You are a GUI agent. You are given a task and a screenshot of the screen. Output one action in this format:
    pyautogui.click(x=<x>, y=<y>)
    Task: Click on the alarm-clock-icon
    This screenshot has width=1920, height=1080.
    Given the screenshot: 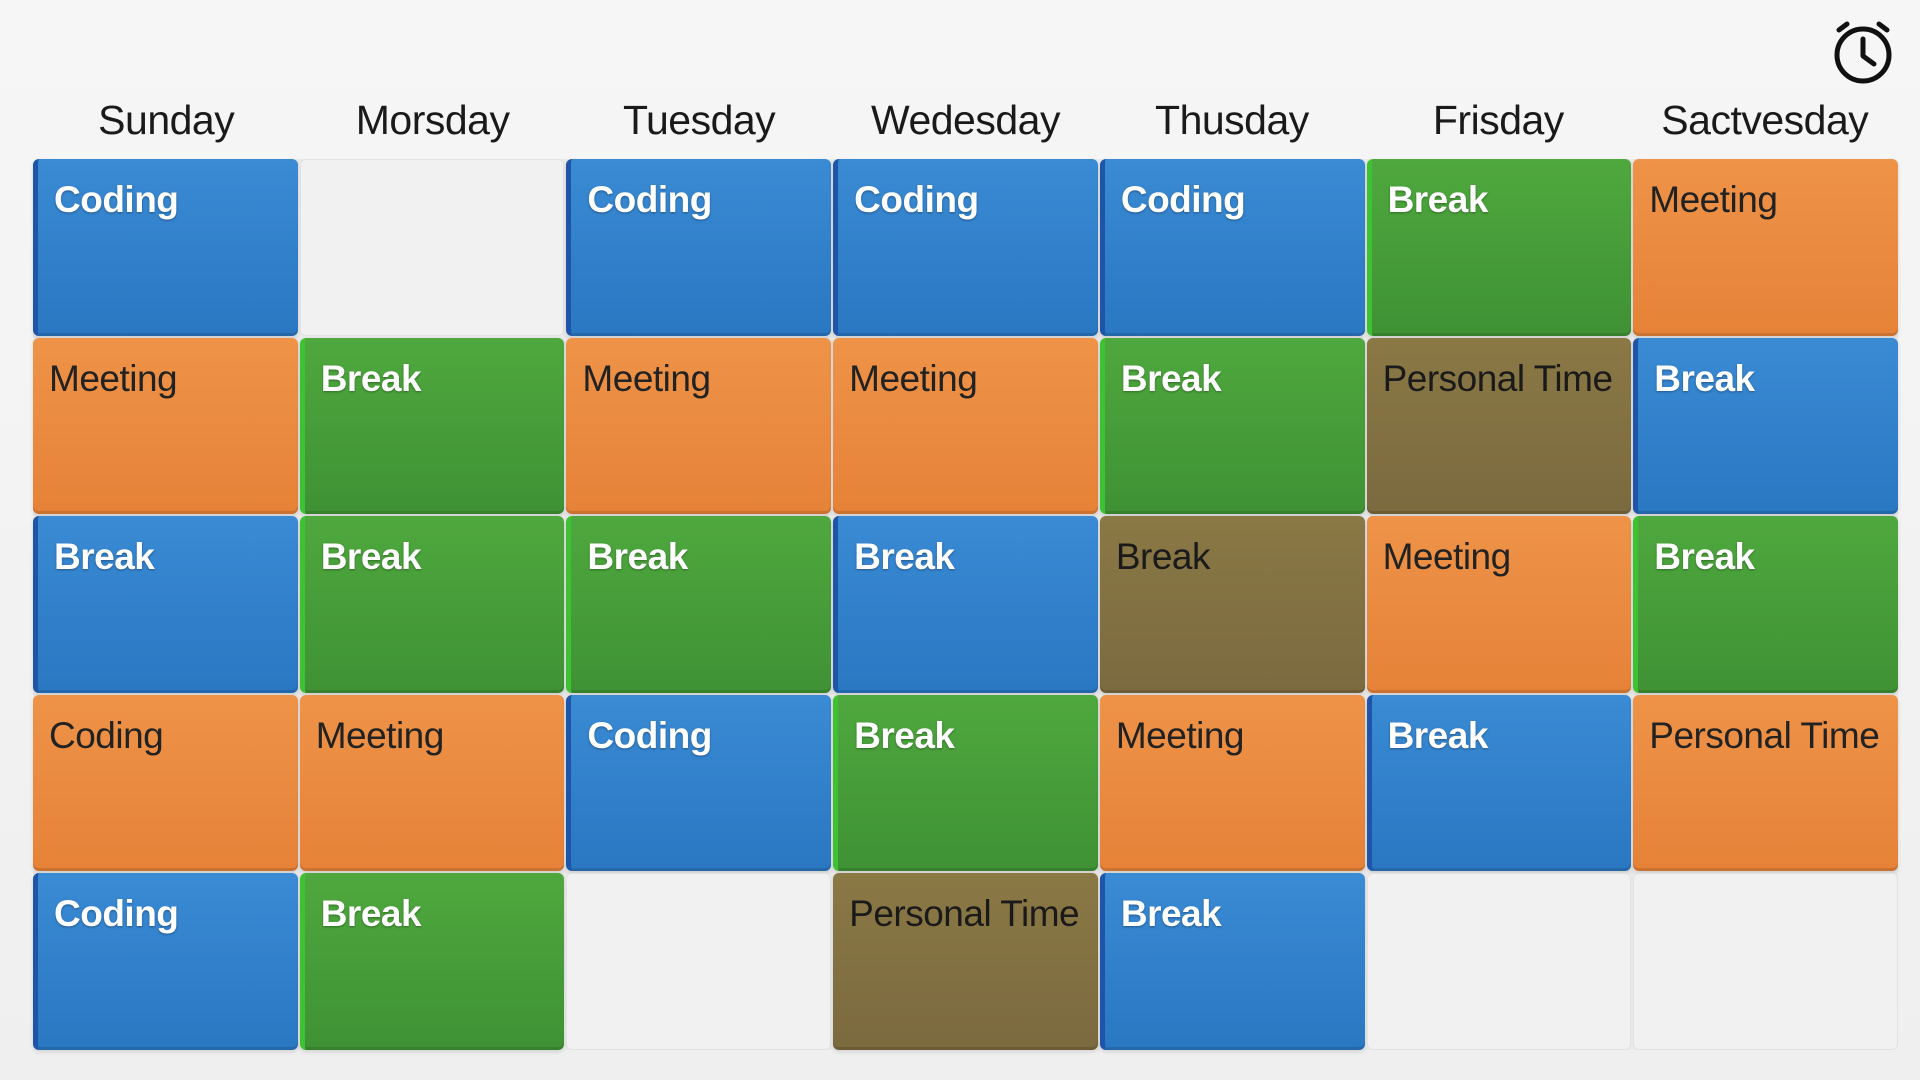 What is the action you would take?
    pyautogui.click(x=1863, y=52)
    